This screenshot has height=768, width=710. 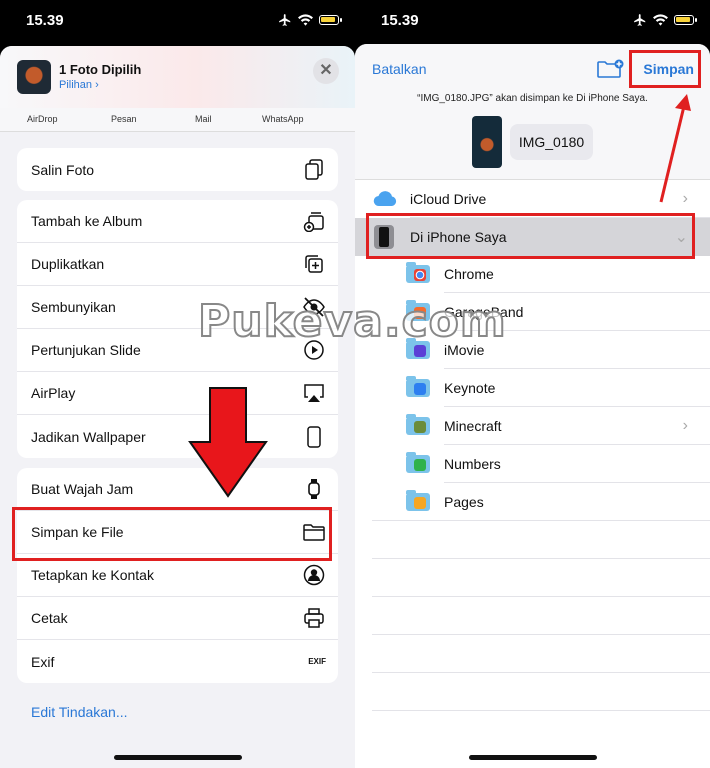 What do you see at coordinates (399, 69) in the screenshot?
I see `cancel-button: Batalkan` at bounding box center [399, 69].